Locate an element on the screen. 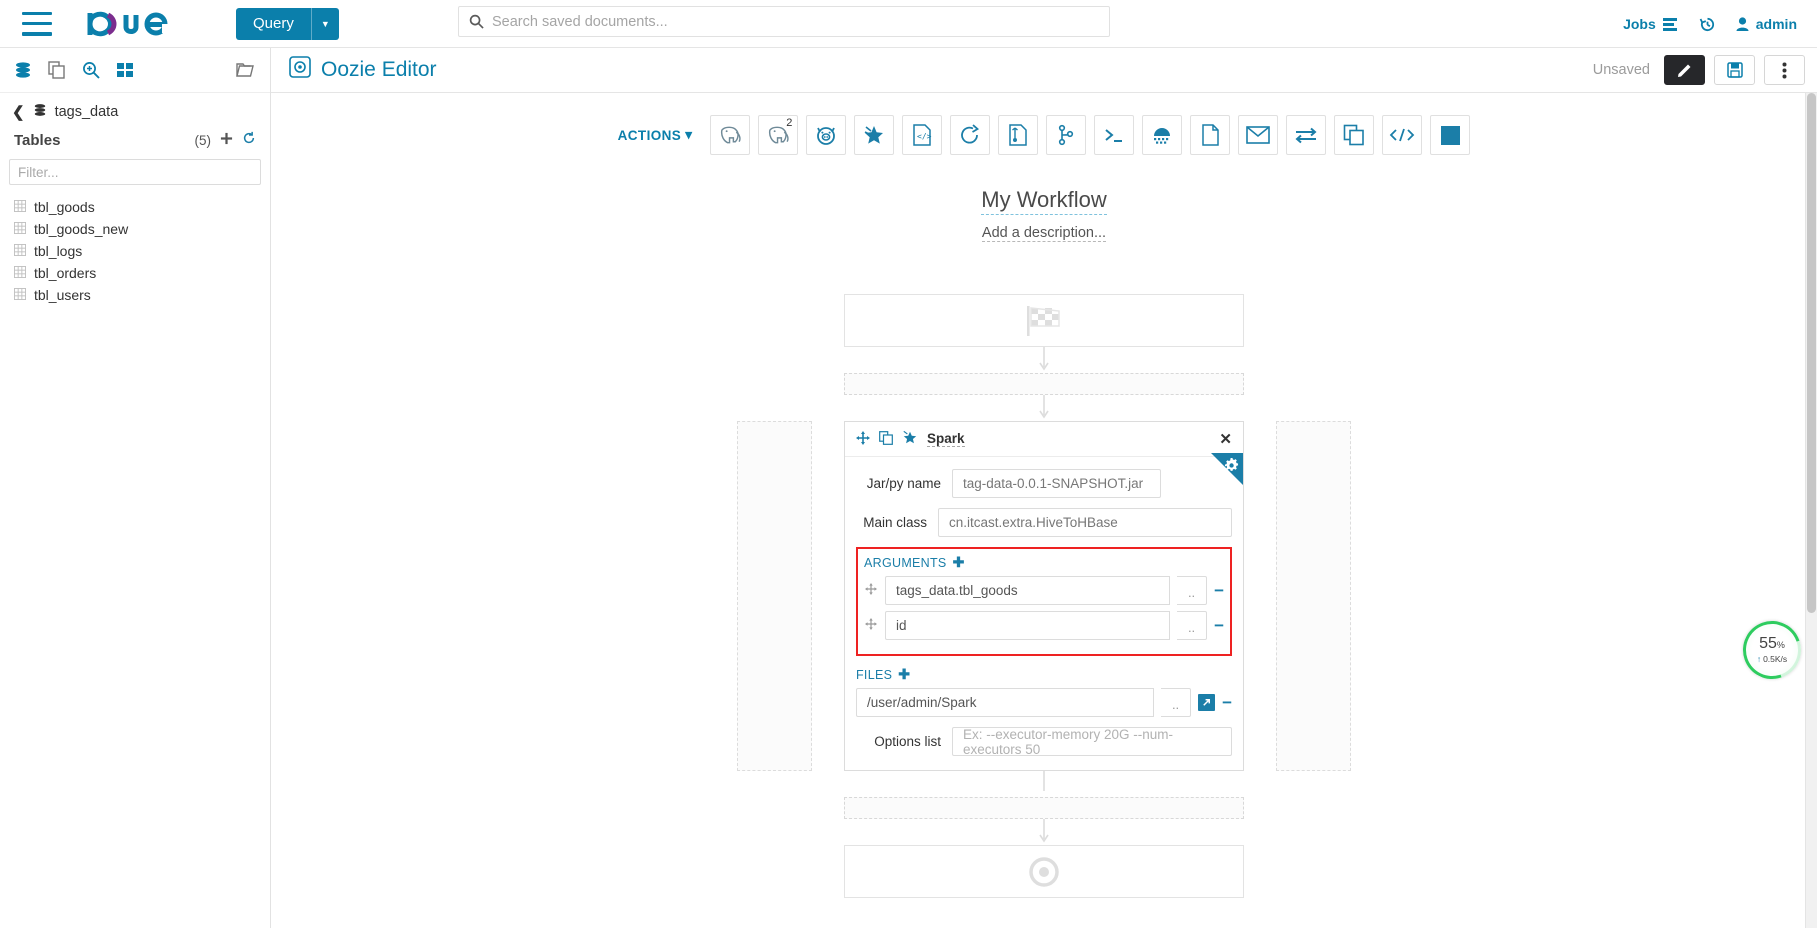 This screenshot has height=928, width=1817. actions-dropdown: ACTIONS ▾ is located at coordinates (655, 135).